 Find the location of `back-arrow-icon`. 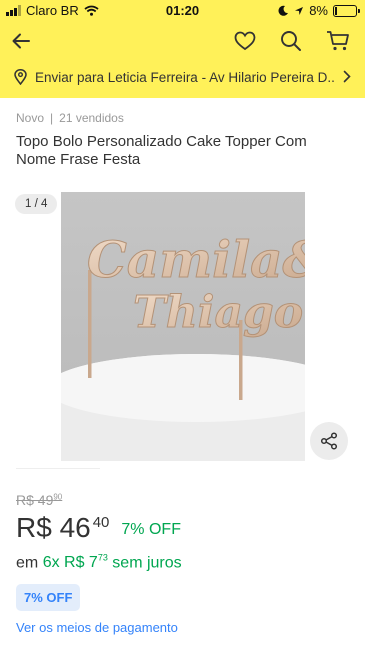

back-arrow-icon is located at coordinates (21, 41).